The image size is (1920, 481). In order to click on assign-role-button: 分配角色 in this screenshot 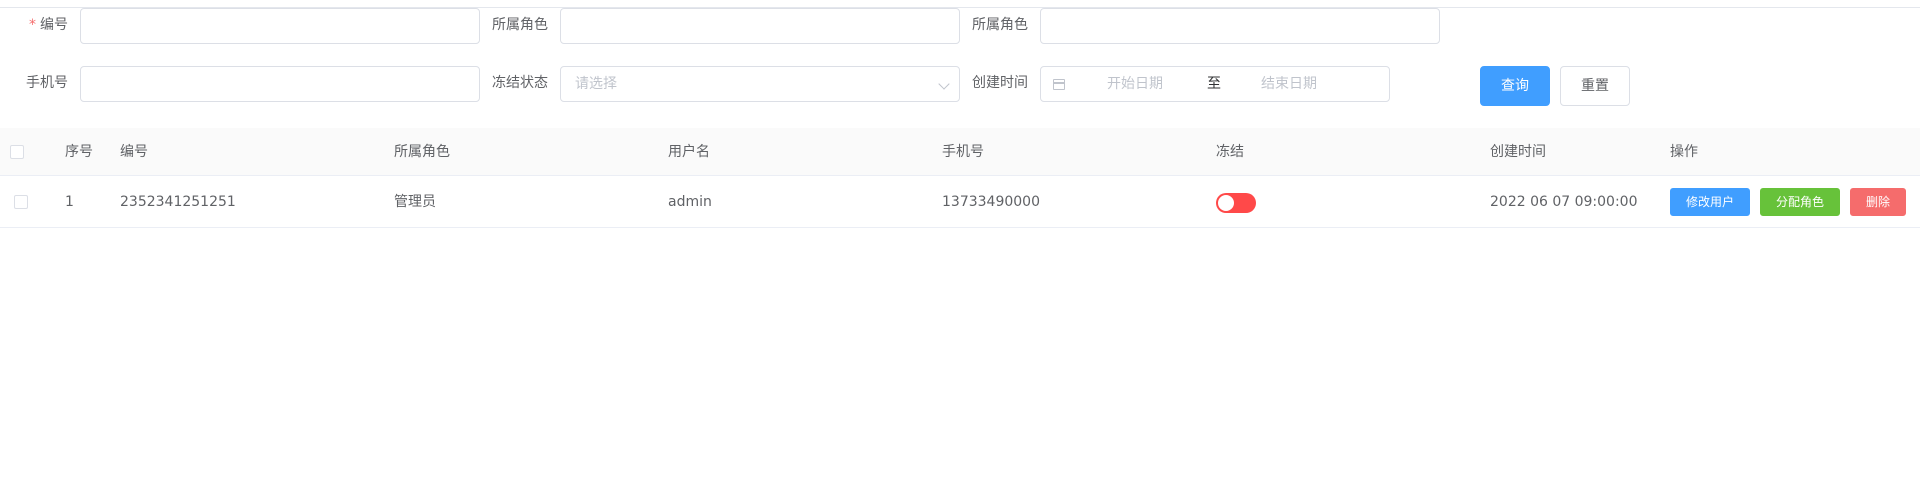, I will do `click(1800, 202)`.